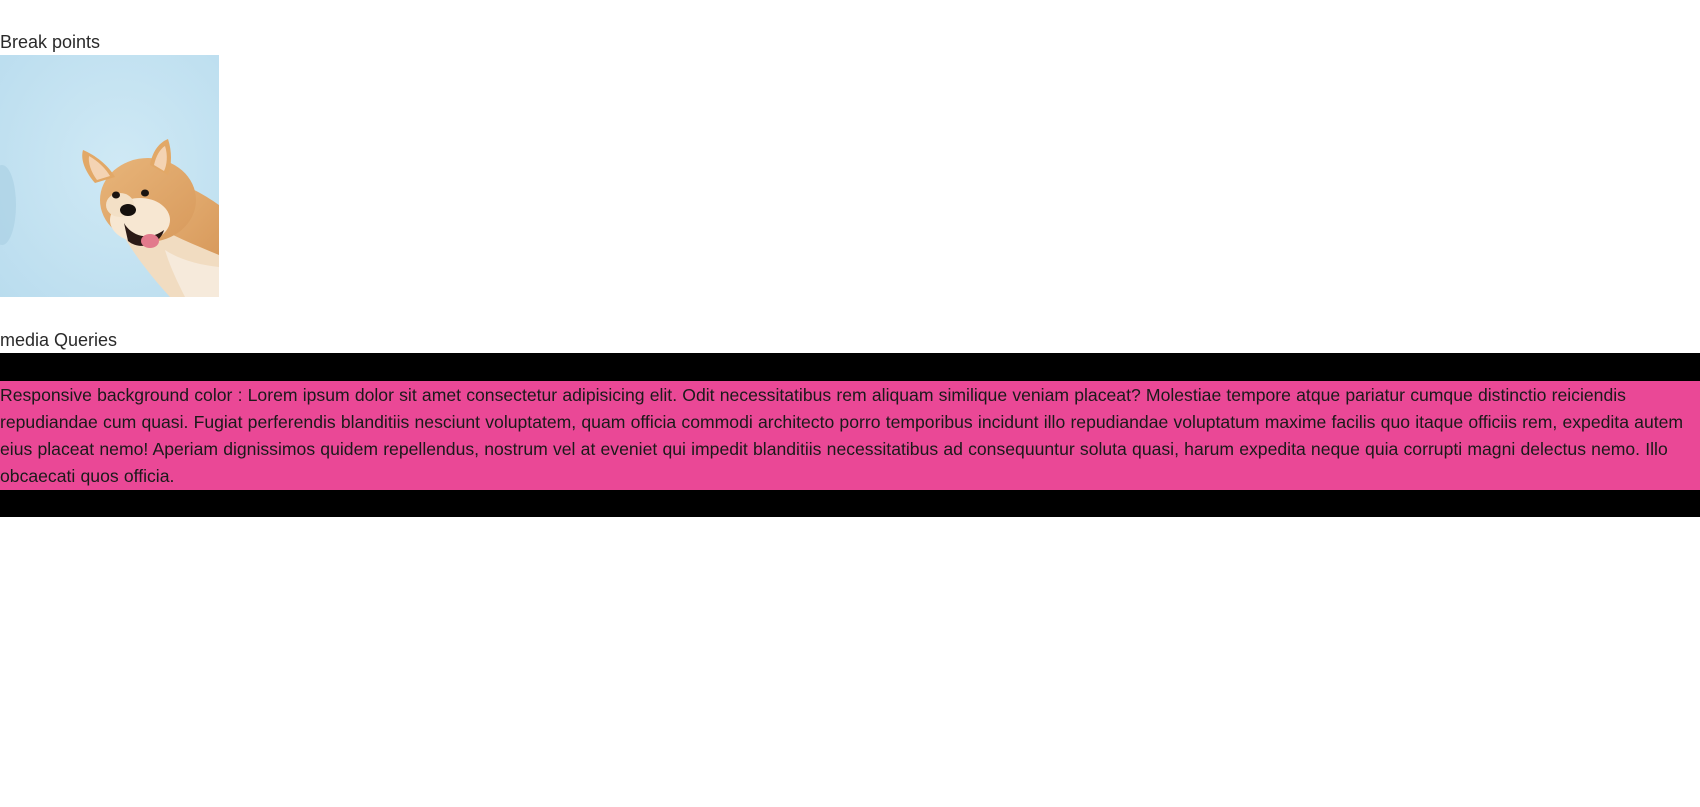 The width and height of the screenshot is (1700, 807). I want to click on responsive-block-top-border, so click(850, 367).